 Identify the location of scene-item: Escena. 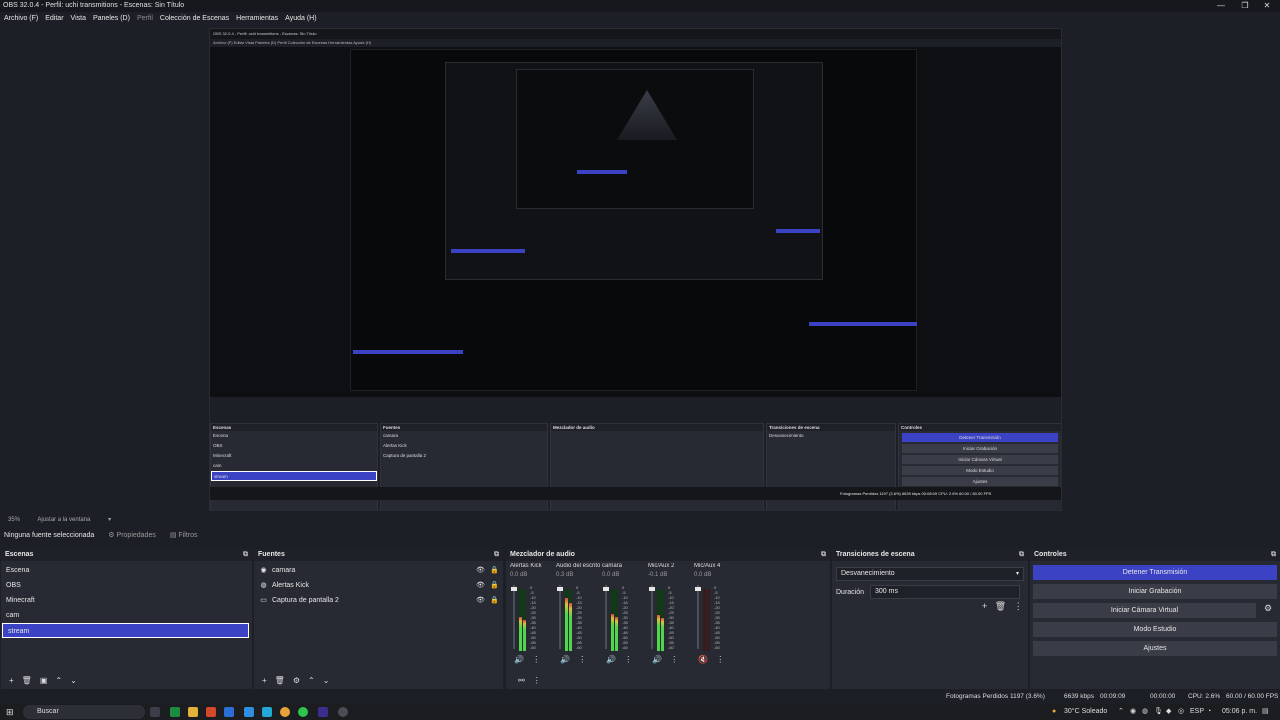
(126, 570).